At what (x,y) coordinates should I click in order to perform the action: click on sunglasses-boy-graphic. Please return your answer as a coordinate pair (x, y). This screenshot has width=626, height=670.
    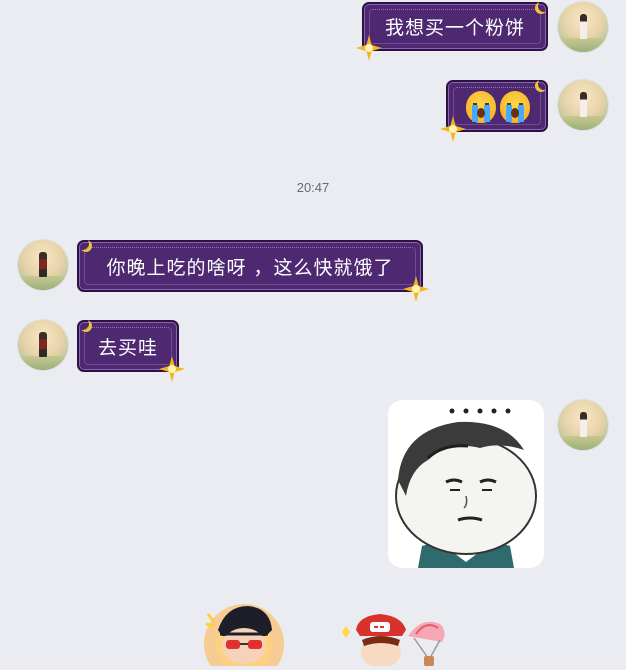
    Looking at the image, I should click on (244, 637).